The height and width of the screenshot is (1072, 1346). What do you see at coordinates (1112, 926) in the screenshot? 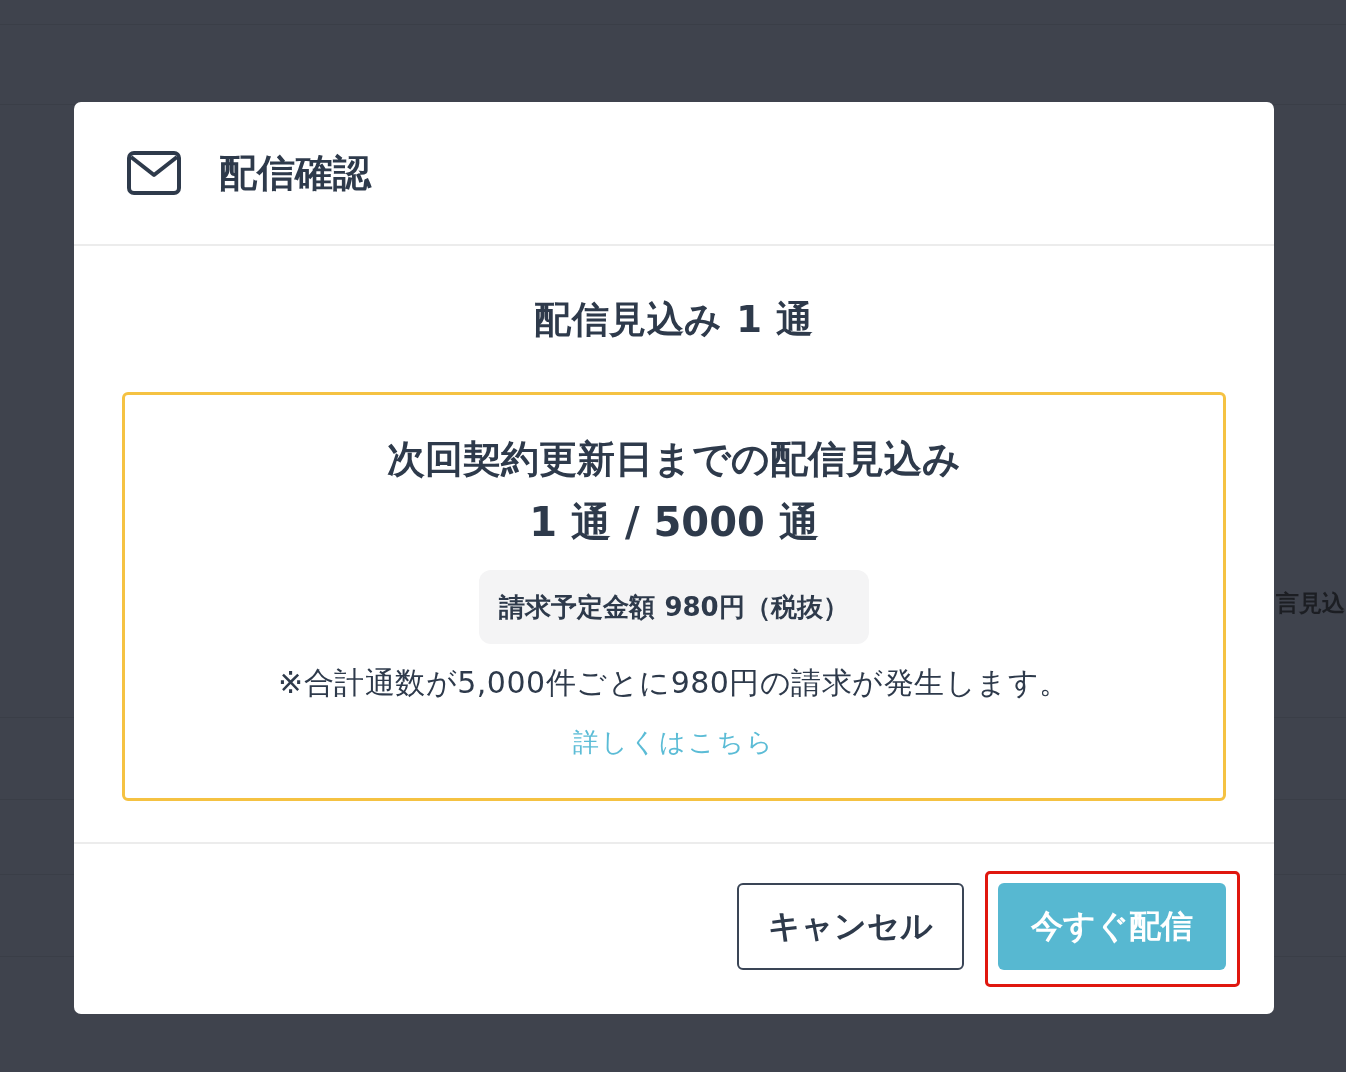
I see `send-now-button: 今すぐ配信` at bounding box center [1112, 926].